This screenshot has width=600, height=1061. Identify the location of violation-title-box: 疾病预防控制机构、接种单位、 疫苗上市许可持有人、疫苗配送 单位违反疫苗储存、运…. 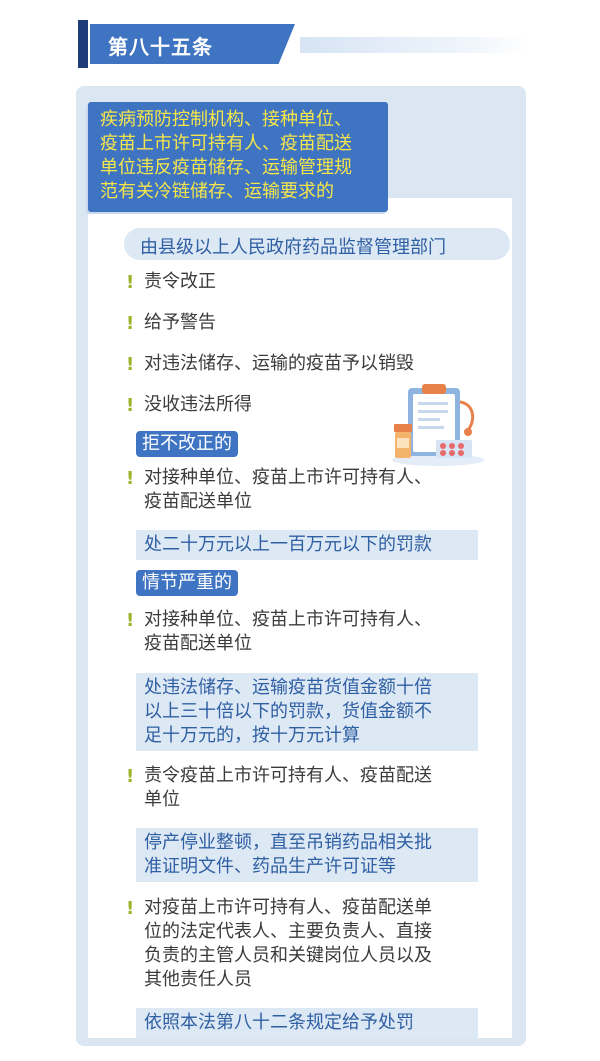
(238, 157).